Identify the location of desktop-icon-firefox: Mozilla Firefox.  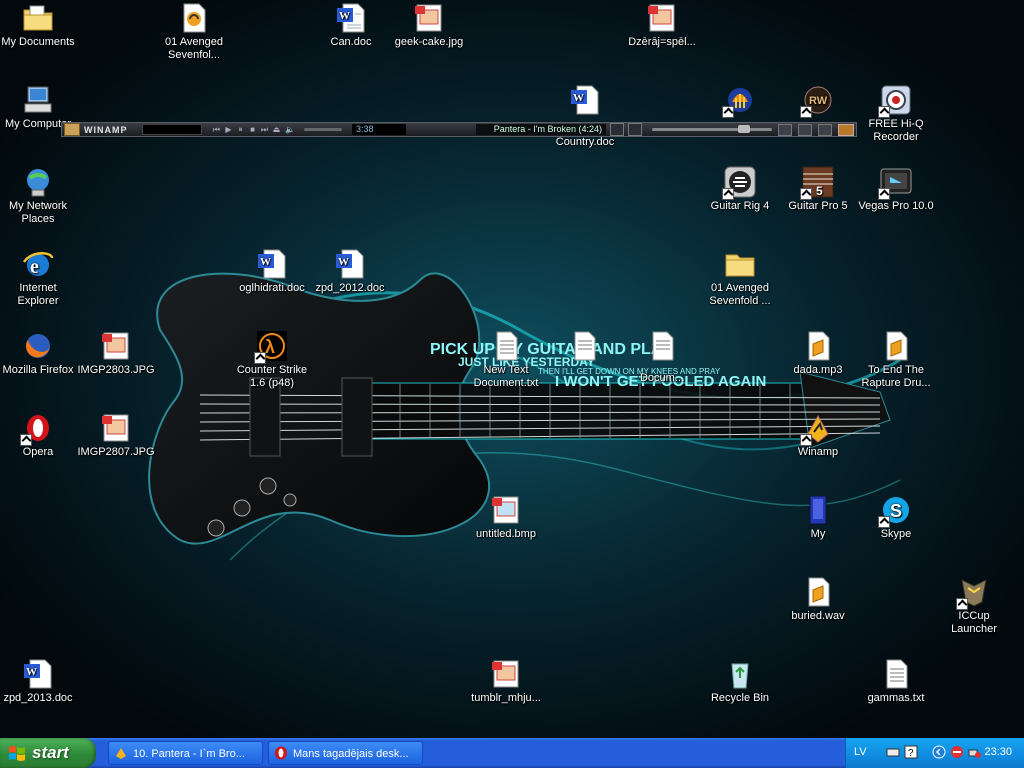
(38, 353).